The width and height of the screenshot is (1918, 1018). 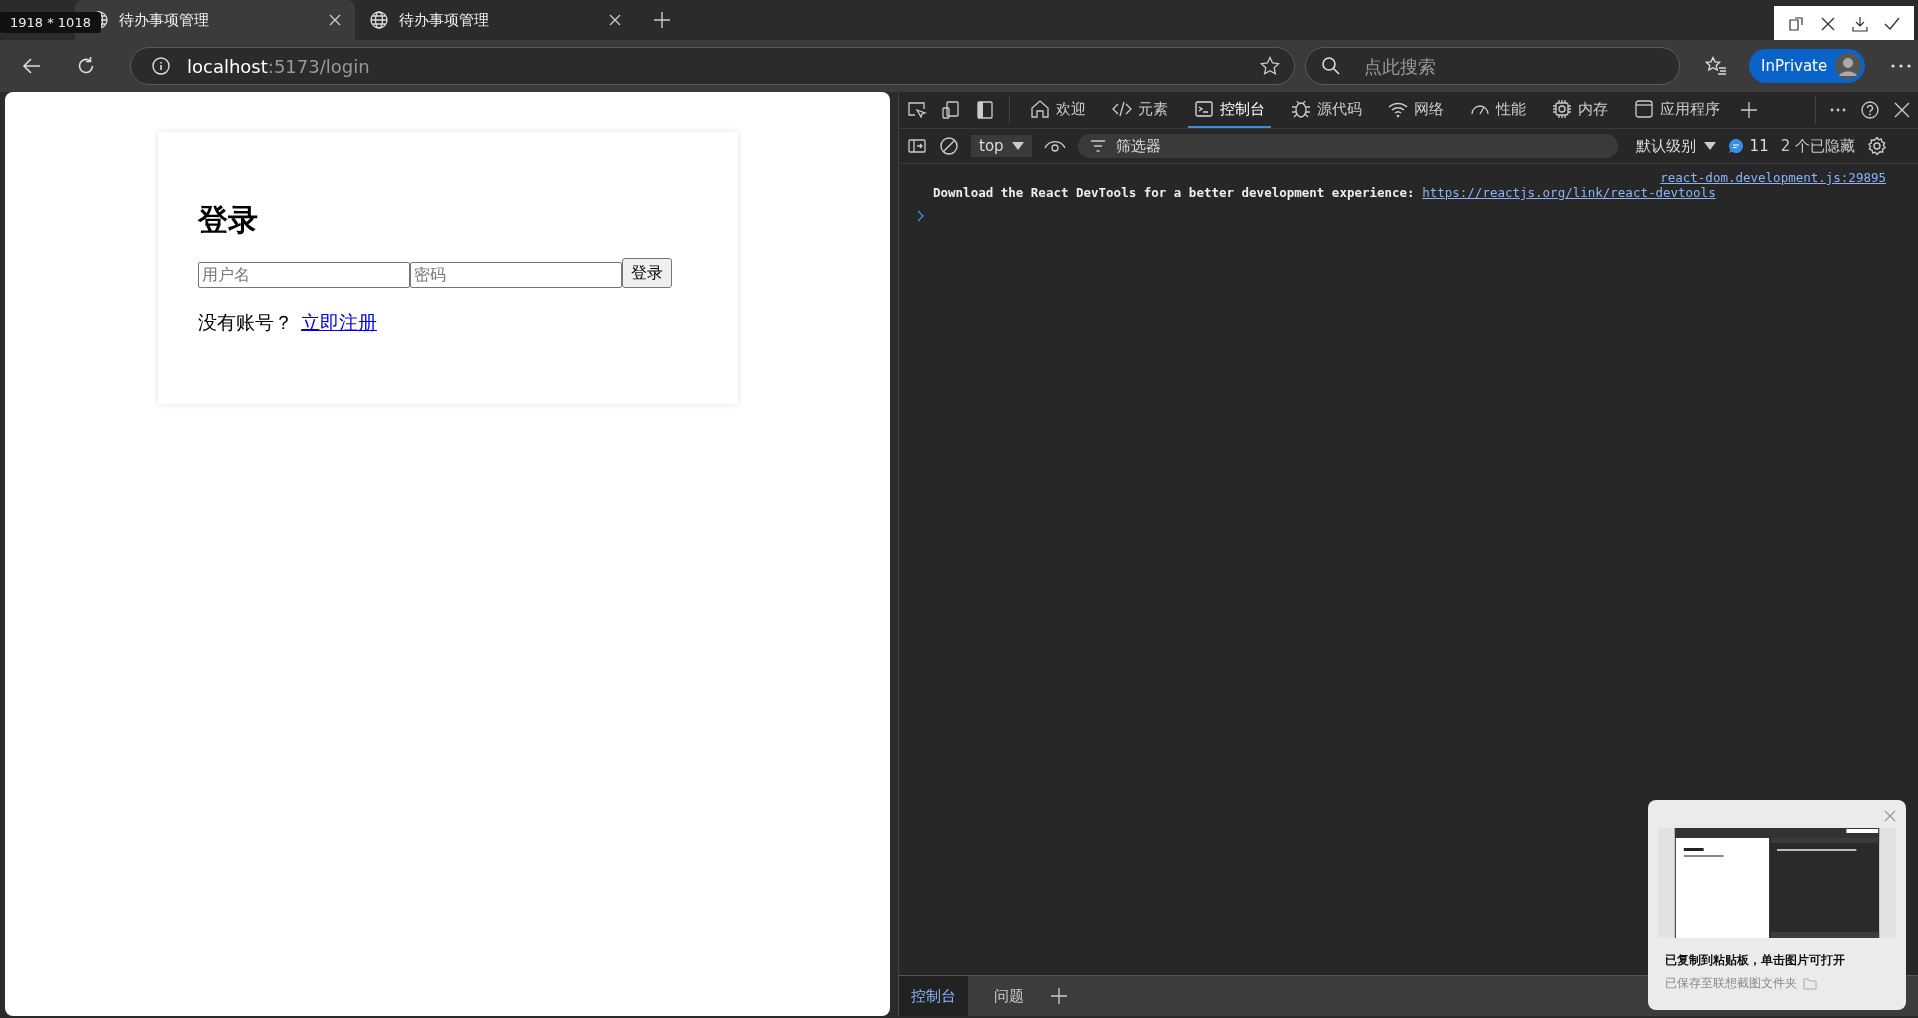 What do you see at coordinates (1347, 146) in the screenshot?
I see `filter-field: 筛选器` at bounding box center [1347, 146].